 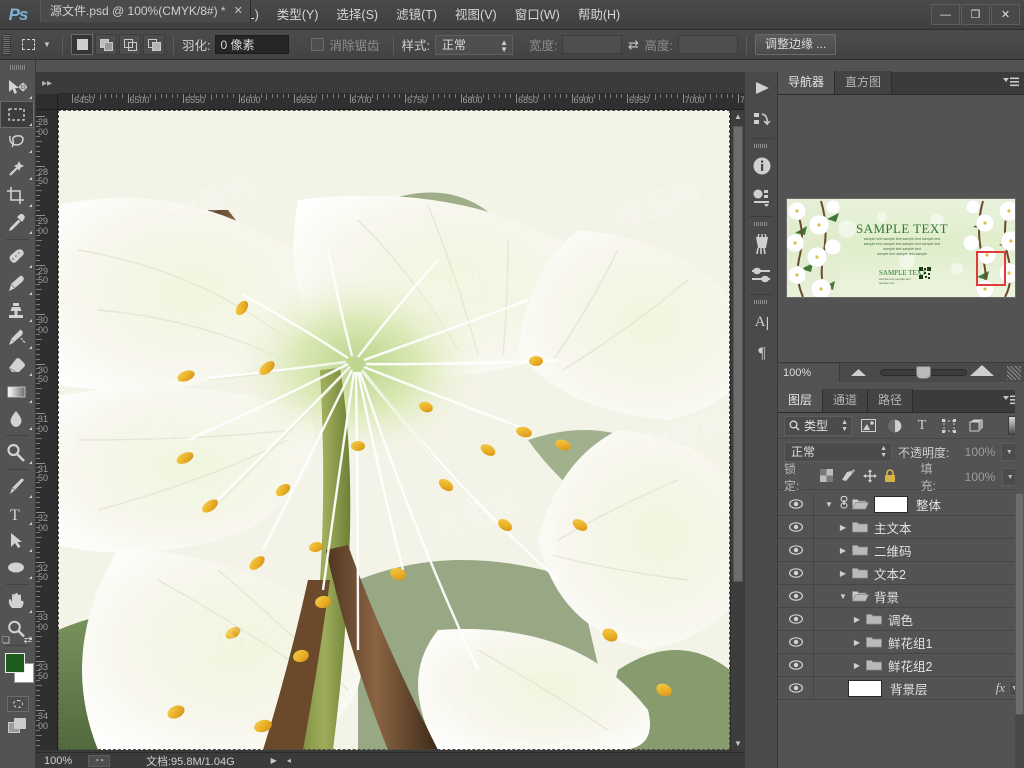 What do you see at coordinates (1005, 14) in the screenshot?
I see `close-button: ✕` at bounding box center [1005, 14].